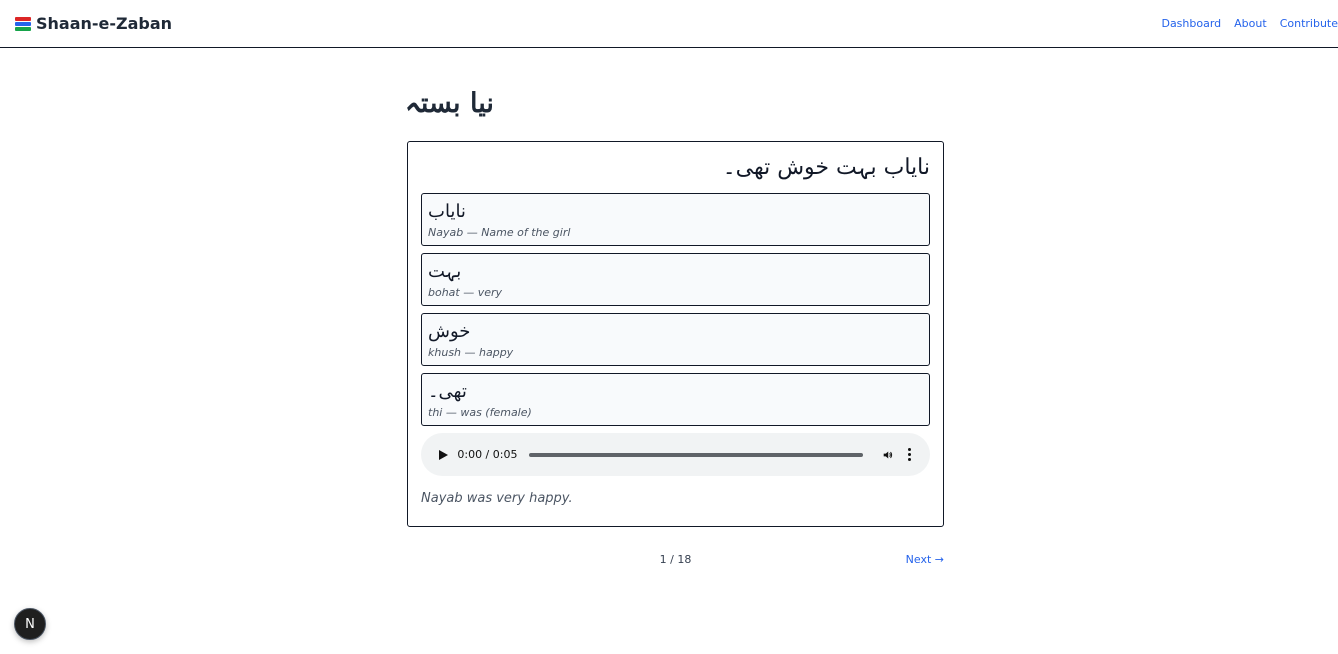 The image size is (1338, 654). I want to click on sentence-translation: Nayab was very happy., so click(497, 498).